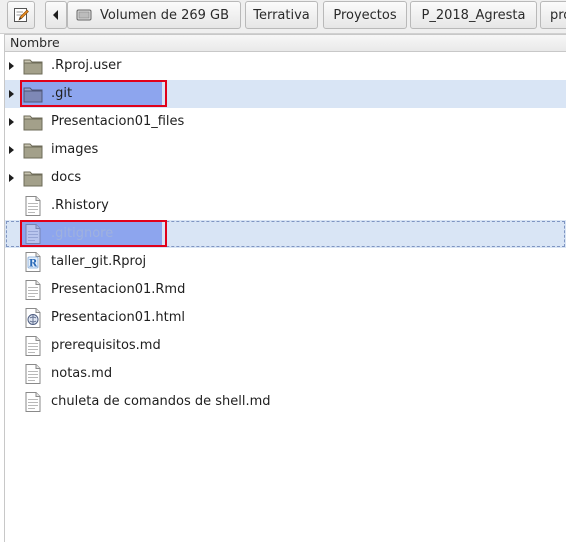  I want to click on list-item: Presentacion01.Rmd, so click(285, 290).